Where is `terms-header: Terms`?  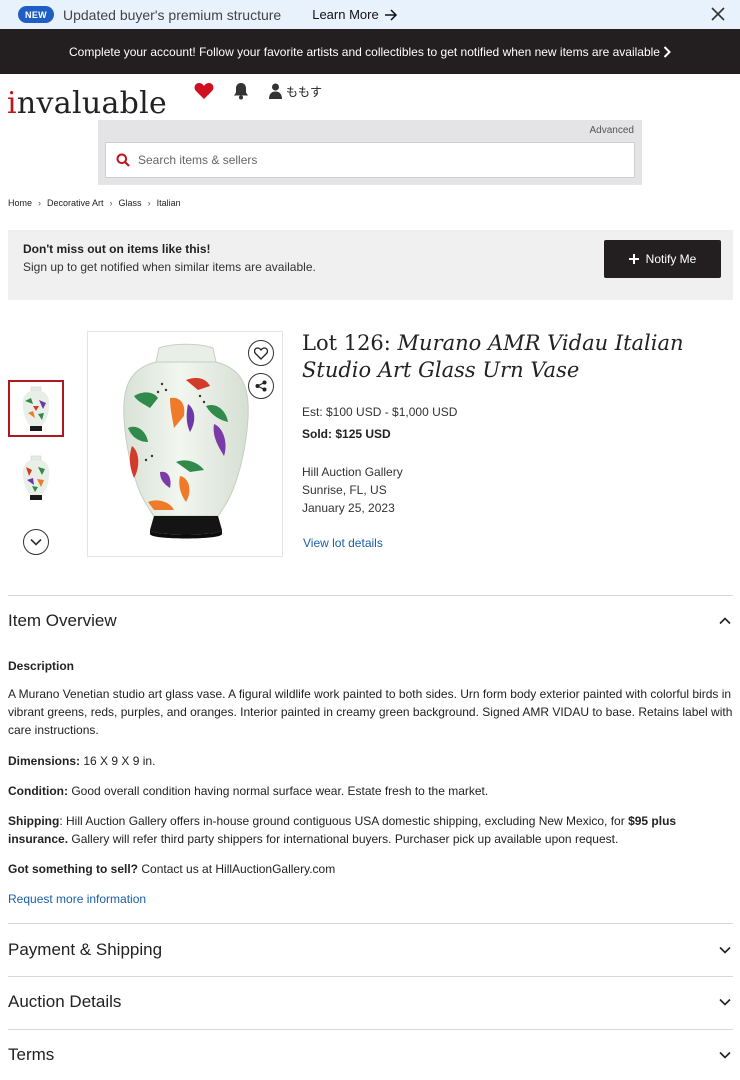 terms-header: Terms is located at coordinates (370, 1055).